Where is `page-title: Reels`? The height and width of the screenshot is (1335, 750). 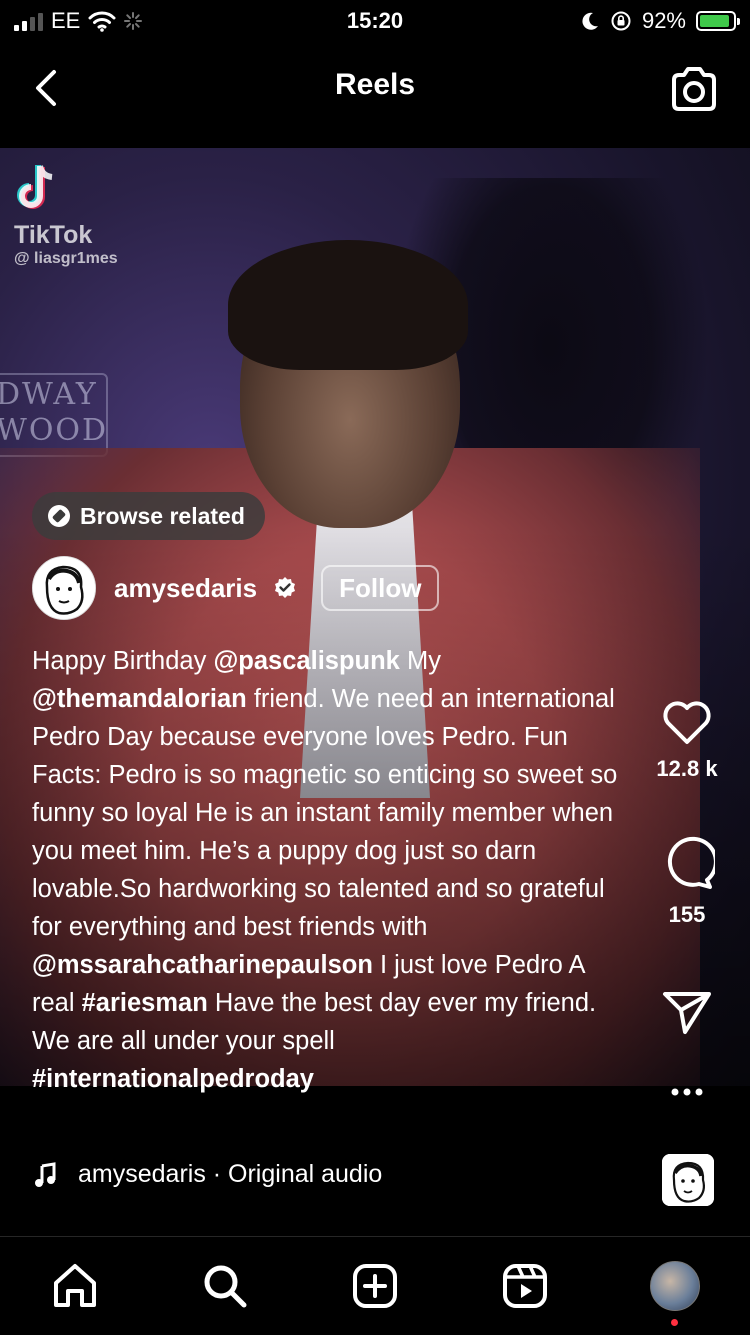
page-title: Reels is located at coordinates (375, 84).